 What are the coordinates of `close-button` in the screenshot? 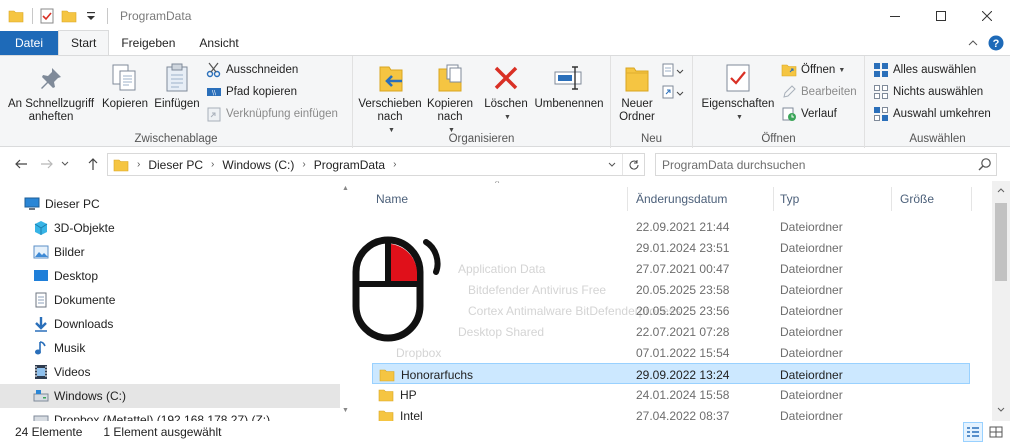 It's located at (987, 15).